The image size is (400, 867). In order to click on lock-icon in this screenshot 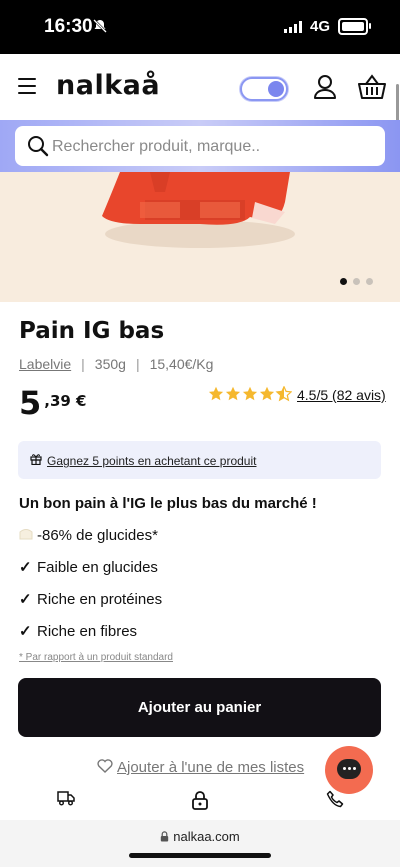, I will do `click(200, 802)`.